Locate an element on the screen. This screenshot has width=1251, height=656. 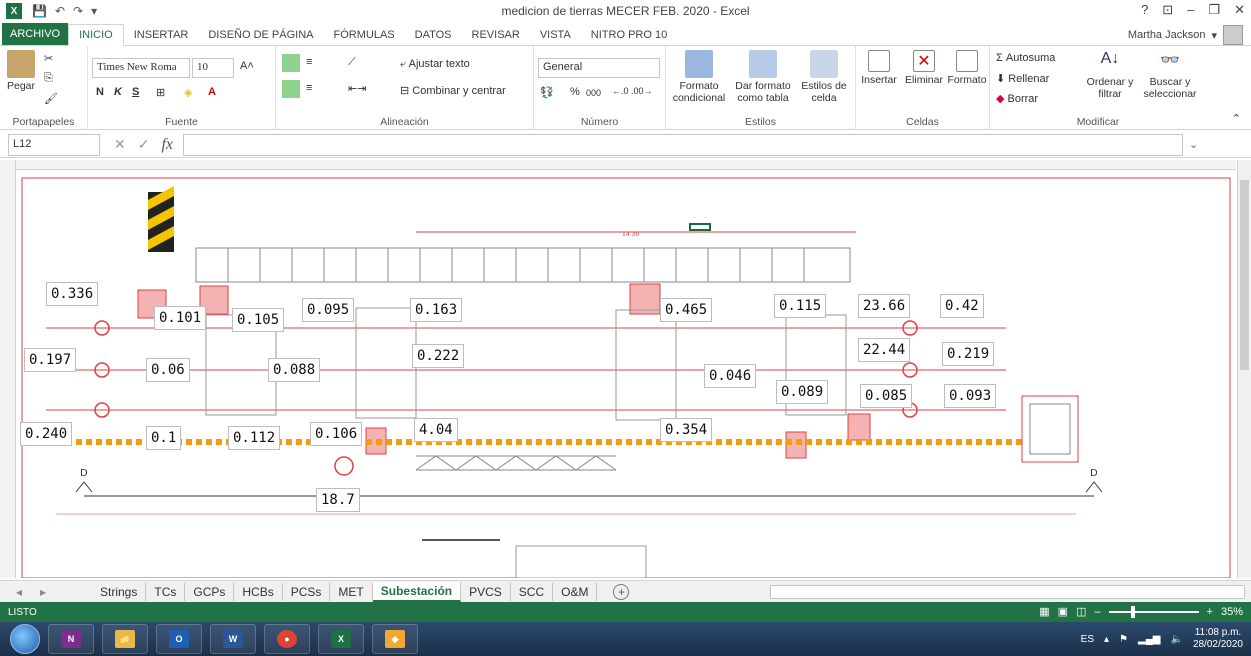
measurement-label: 0.105 is located at coordinates (258, 320).